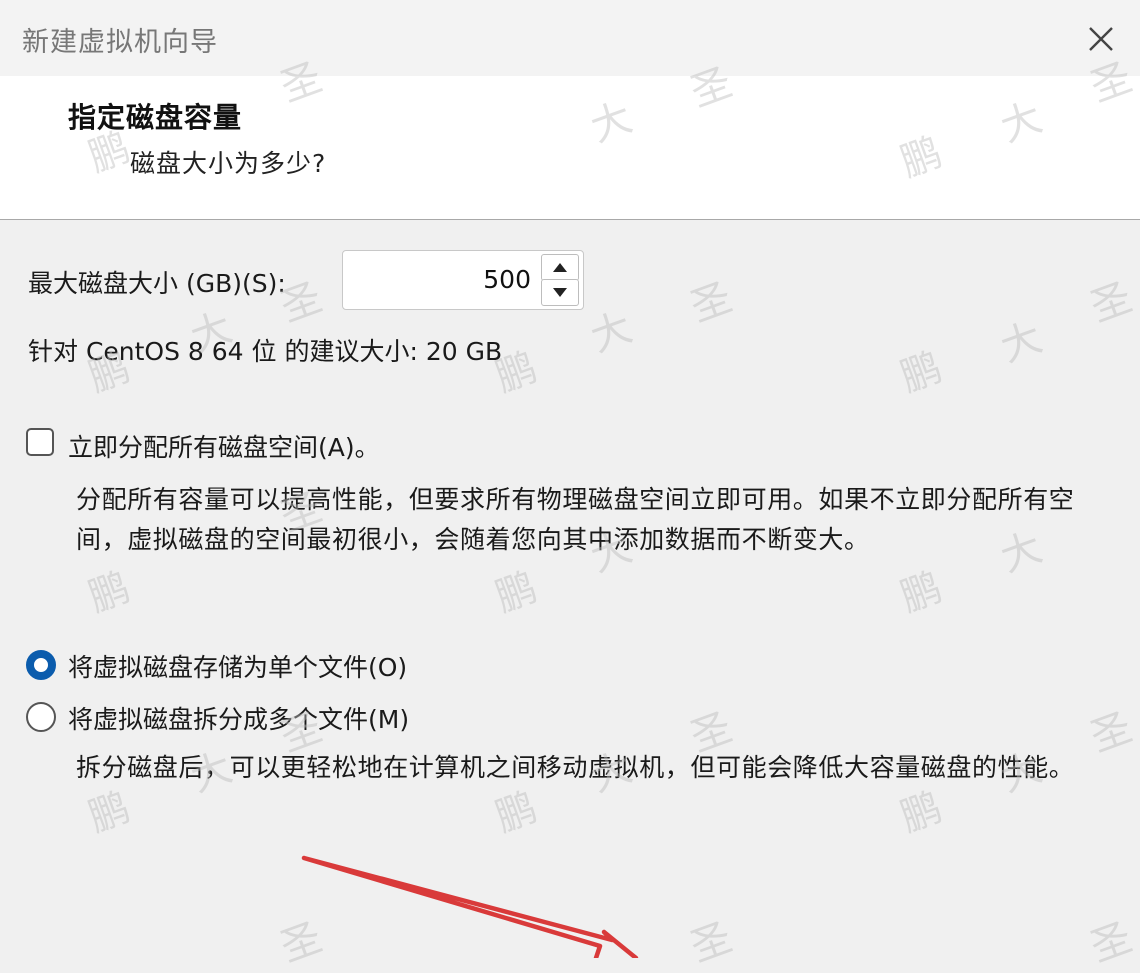  What do you see at coordinates (40, 442) in the screenshot?
I see `allocate-all-checkbox` at bounding box center [40, 442].